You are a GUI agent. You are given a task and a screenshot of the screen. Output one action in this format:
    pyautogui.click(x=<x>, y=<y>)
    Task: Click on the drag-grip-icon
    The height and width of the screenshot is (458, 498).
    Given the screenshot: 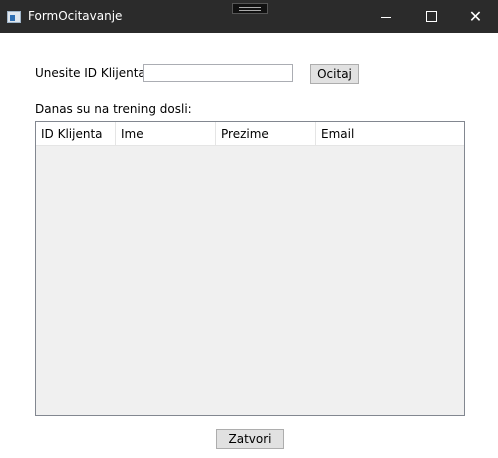 What is the action you would take?
    pyautogui.click(x=250, y=8)
    